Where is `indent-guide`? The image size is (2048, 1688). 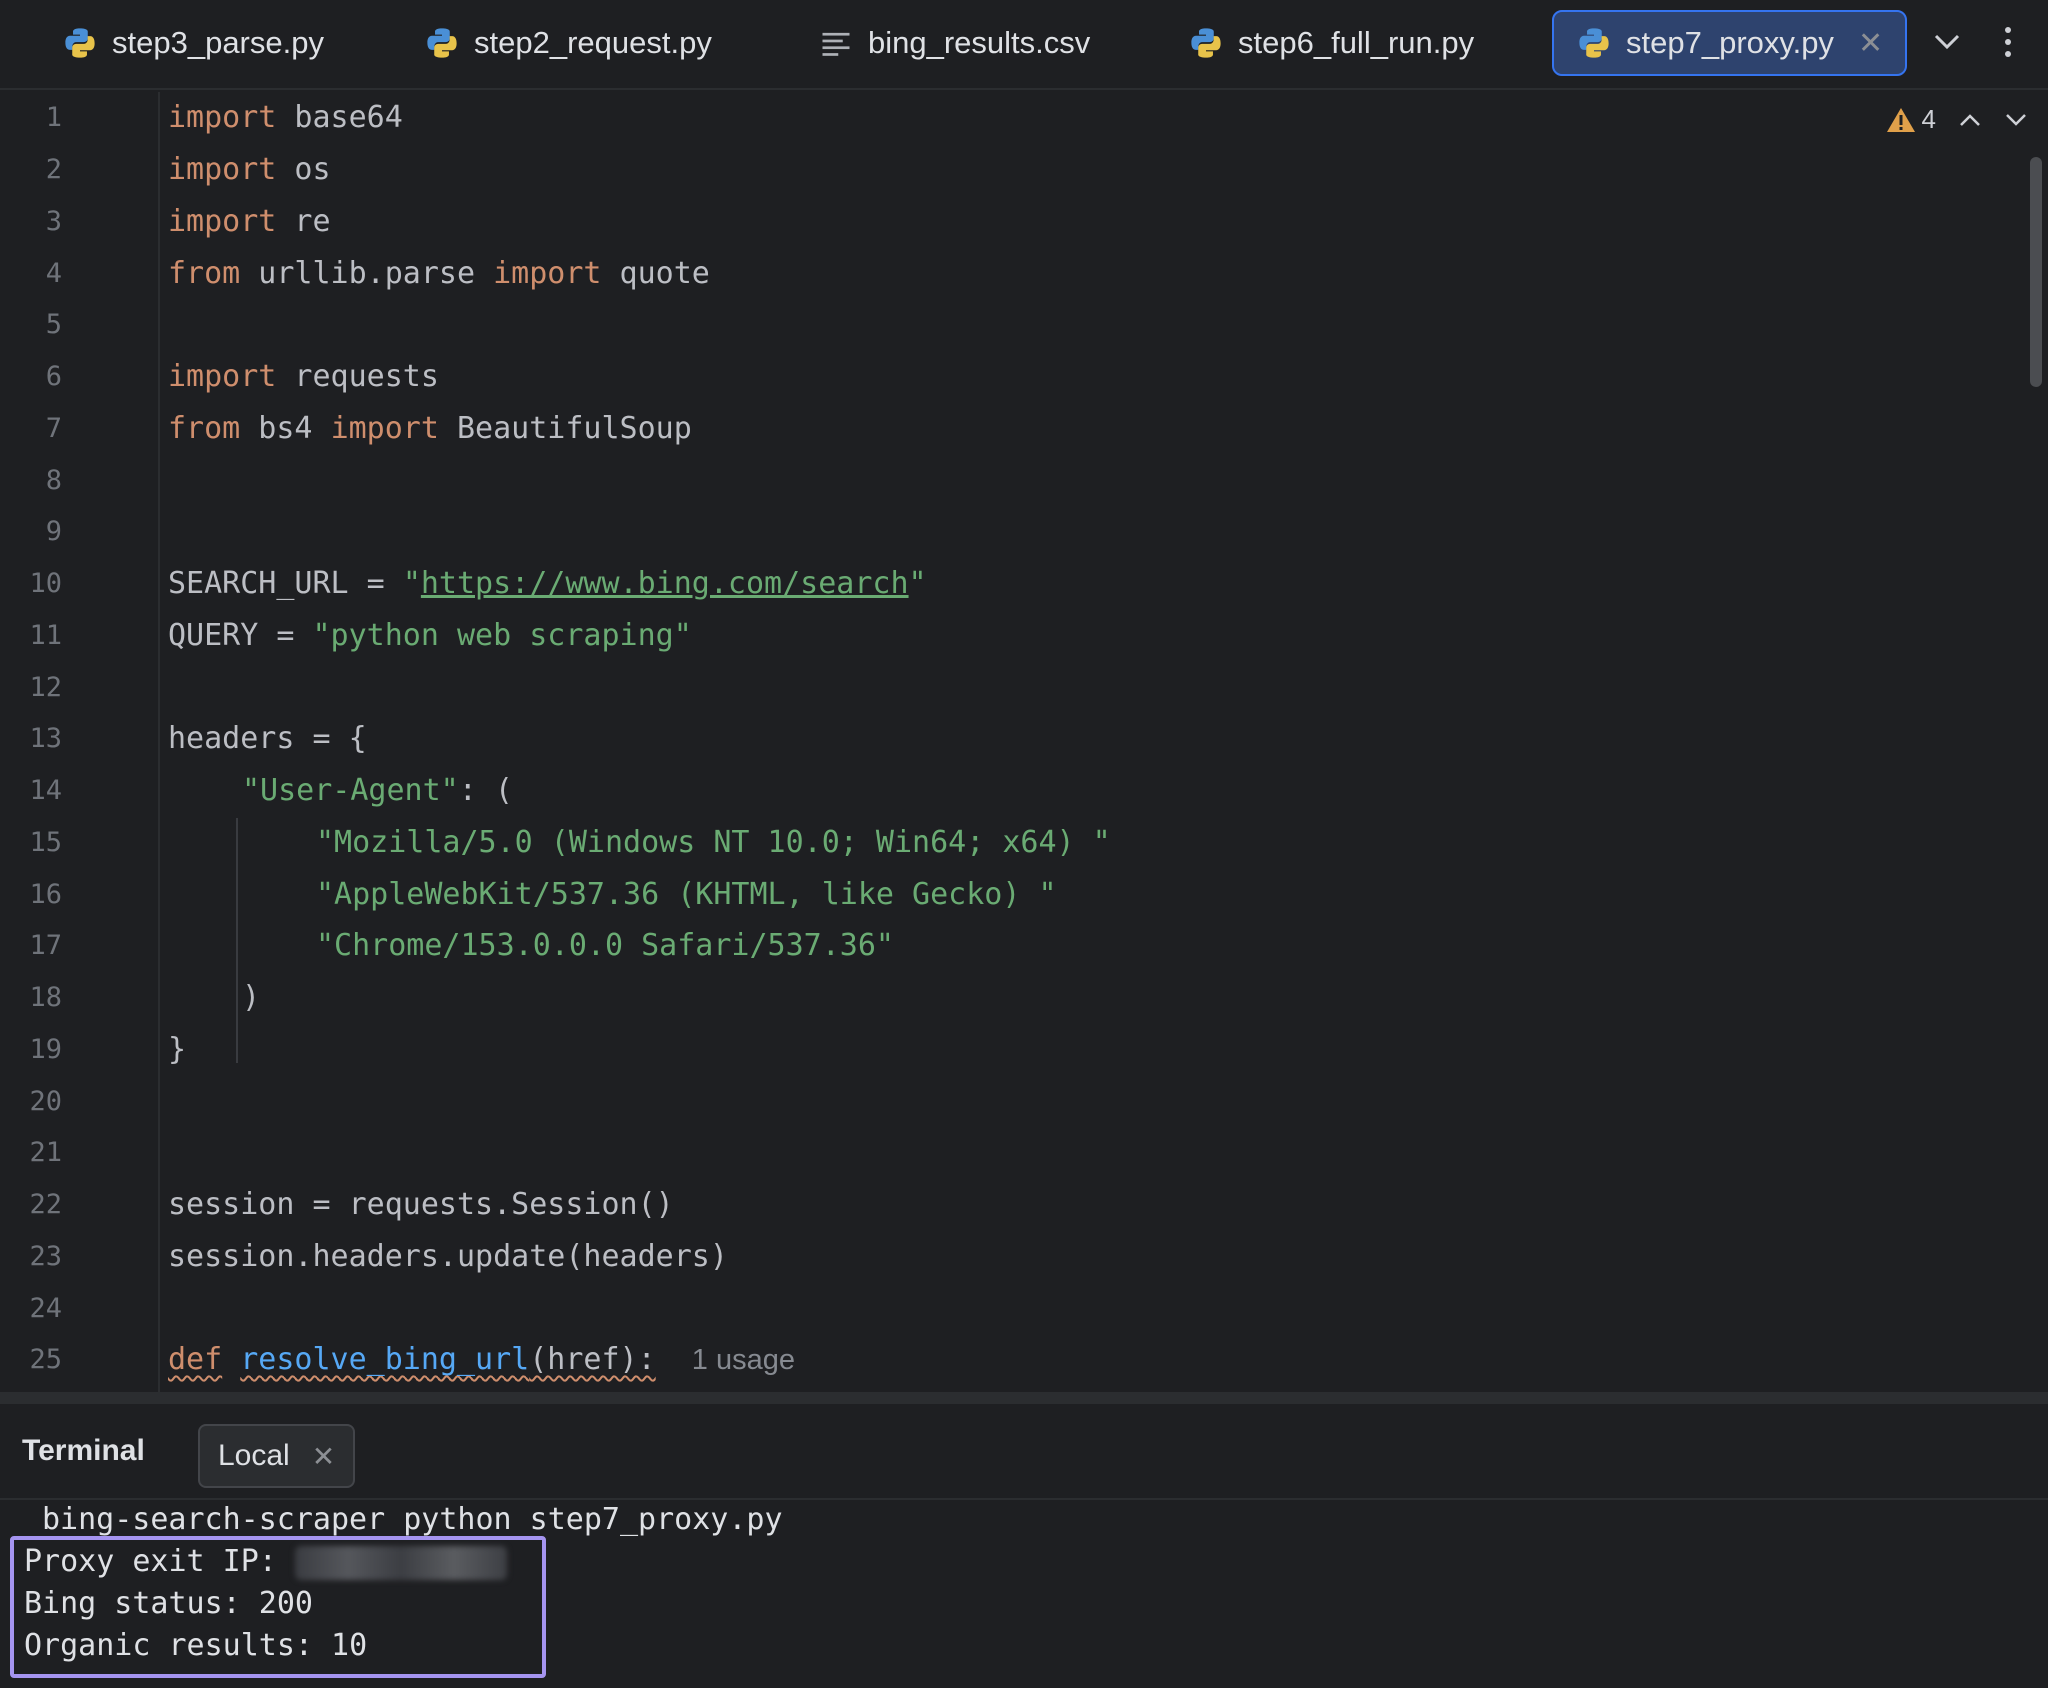 indent-guide is located at coordinates (237, 940).